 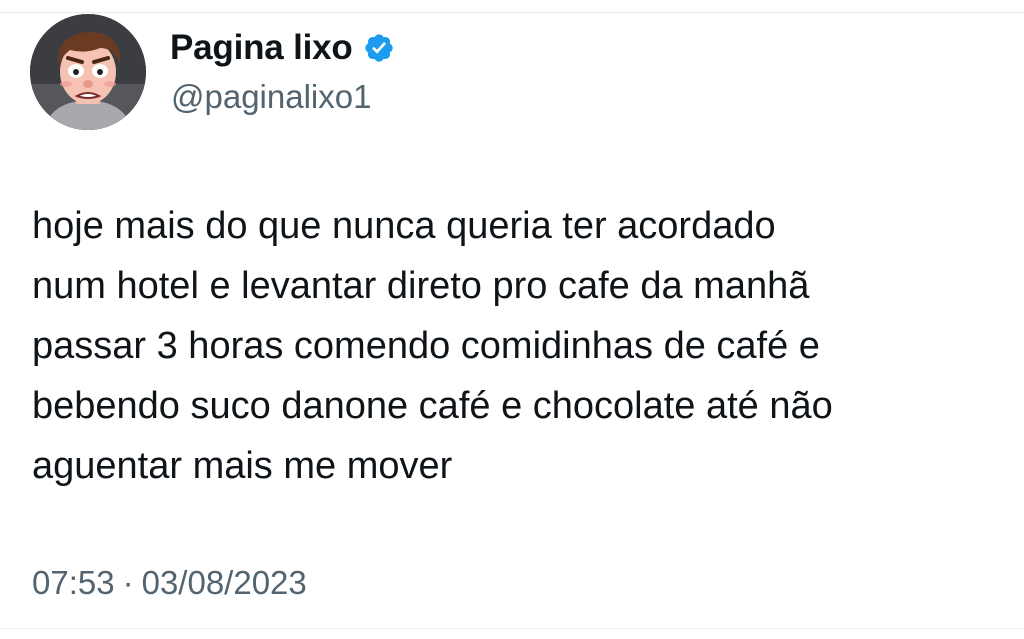 I want to click on avatar-image, so click(x=88, y=72).